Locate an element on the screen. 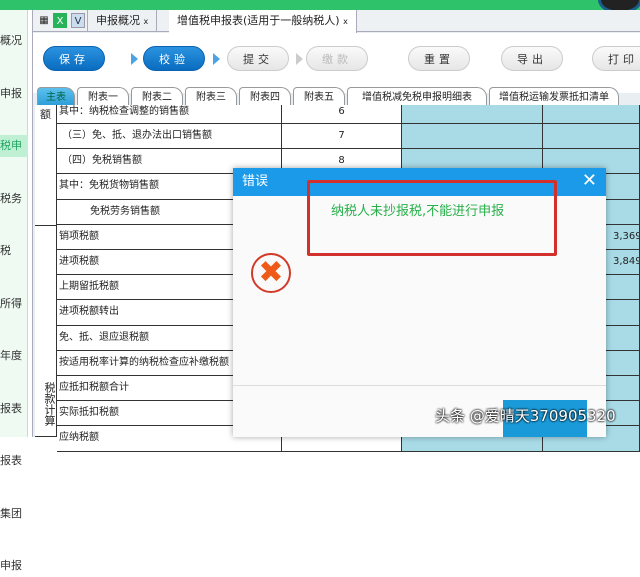  tab-overview: 申报概况 x is located at coordinates (122, 21).